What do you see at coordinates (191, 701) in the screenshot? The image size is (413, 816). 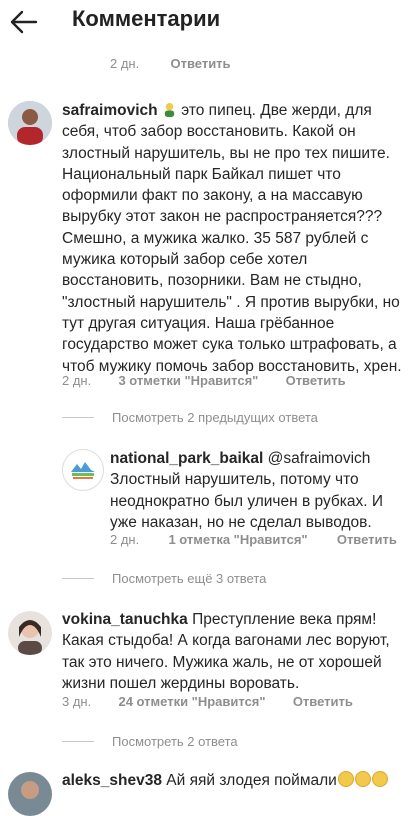 I see `likes-count: 24 отметки "Нравится"` at bounding box center [191, 701].